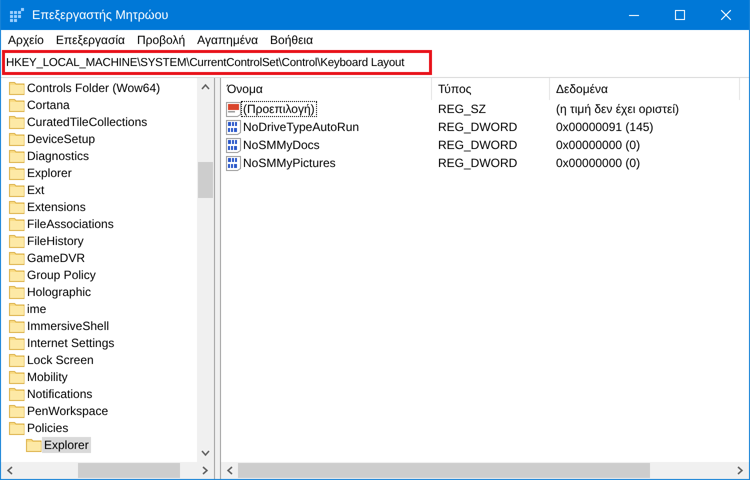 This screenshot has height=480, width=750. Describe the element at coordinates (59, 292) in the screenshot. I see `tree-item: Holographic` at that location.